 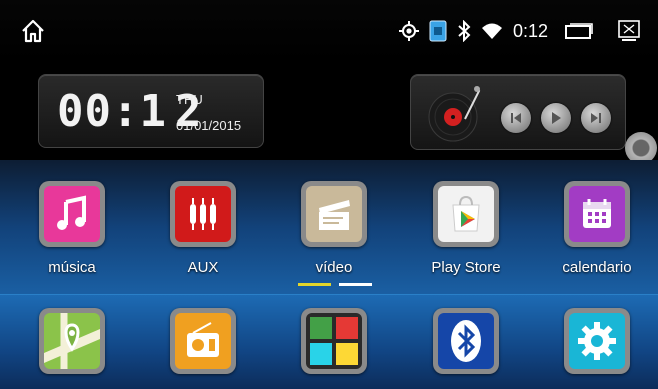 I want to click on app-label: calendario, so click(x=597, y=267).